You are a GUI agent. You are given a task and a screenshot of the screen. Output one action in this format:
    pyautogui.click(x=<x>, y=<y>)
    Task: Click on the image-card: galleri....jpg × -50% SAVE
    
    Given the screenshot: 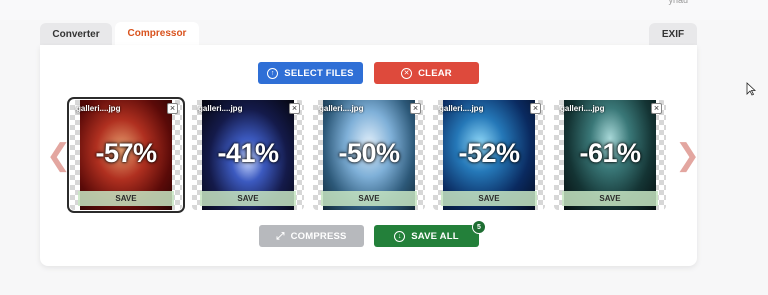 What is the action you would take?
    pyautogui.click(x=369, y=155)
    